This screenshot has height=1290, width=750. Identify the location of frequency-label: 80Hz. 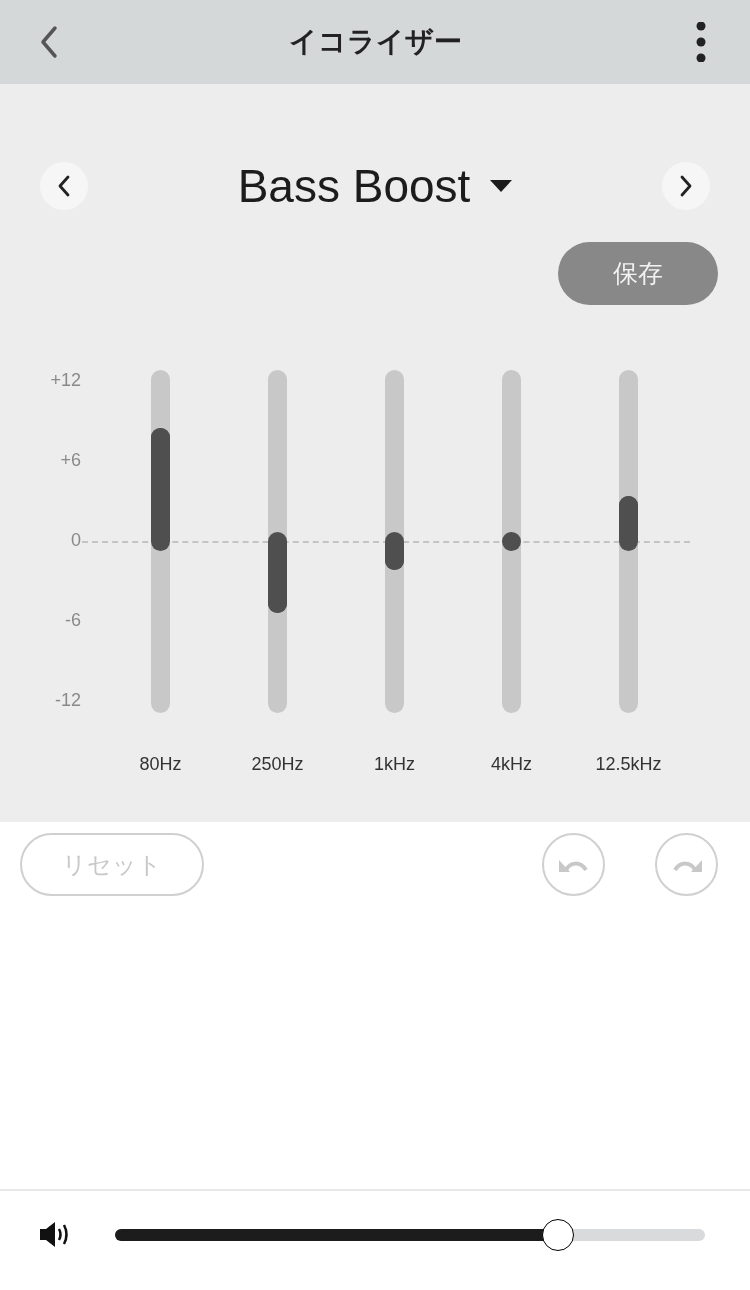
(160, 764).